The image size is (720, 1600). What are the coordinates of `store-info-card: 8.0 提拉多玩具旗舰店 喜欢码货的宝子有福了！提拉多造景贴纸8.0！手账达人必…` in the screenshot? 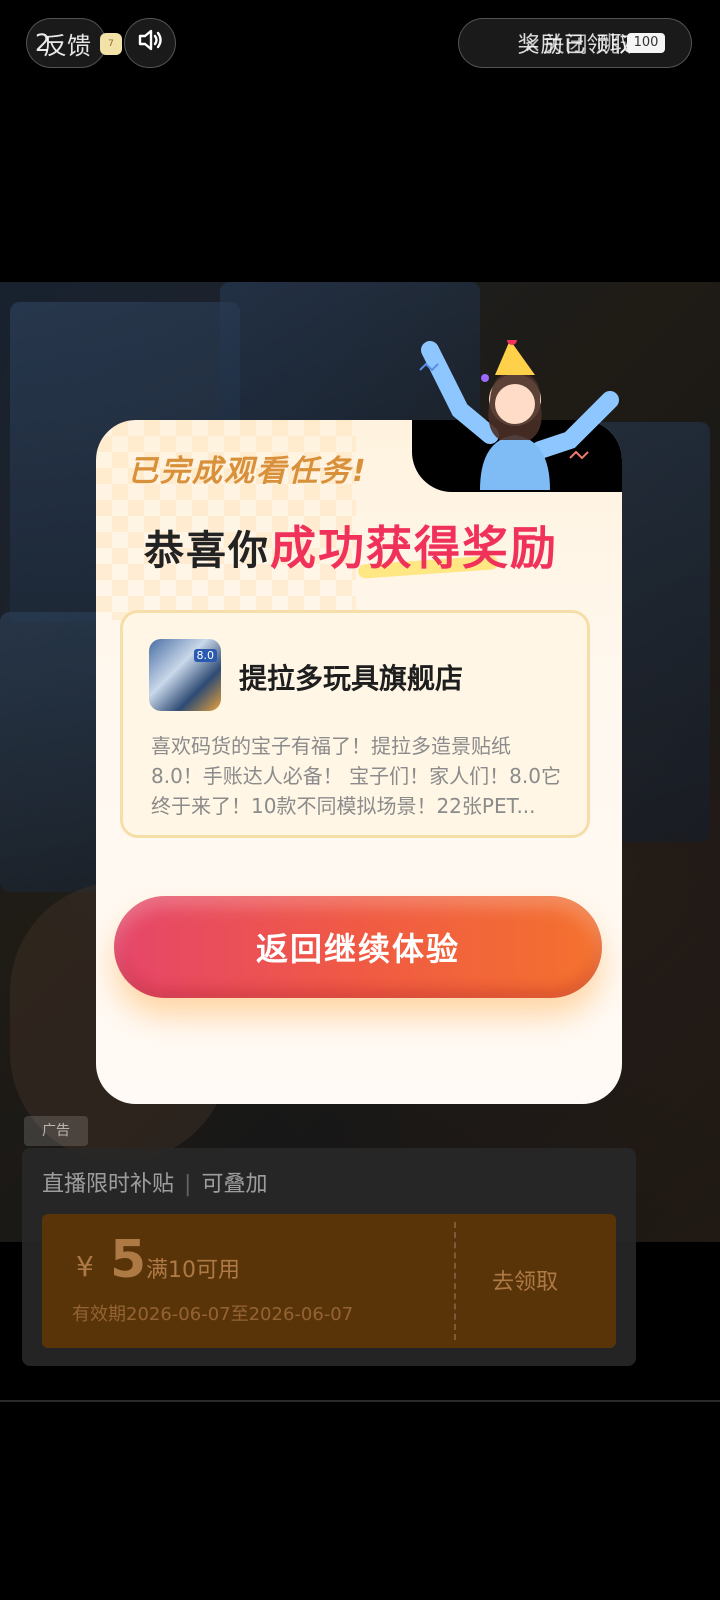 It's located at (355, 724).